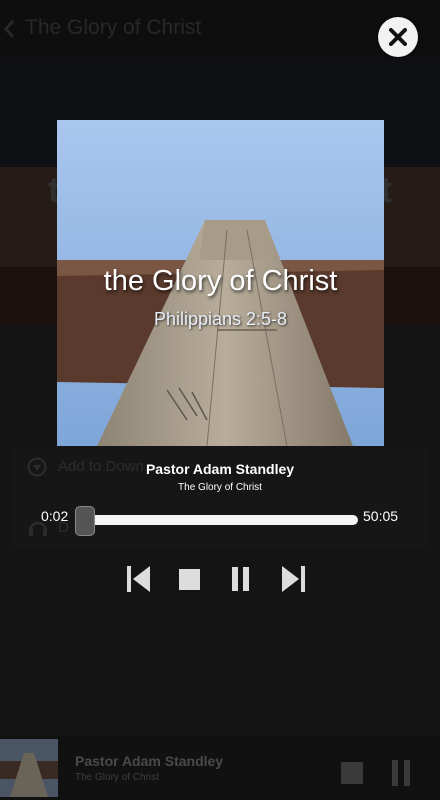 This screenshot has width=440, height=800. I want to click on previous-button, so click(139, 579).